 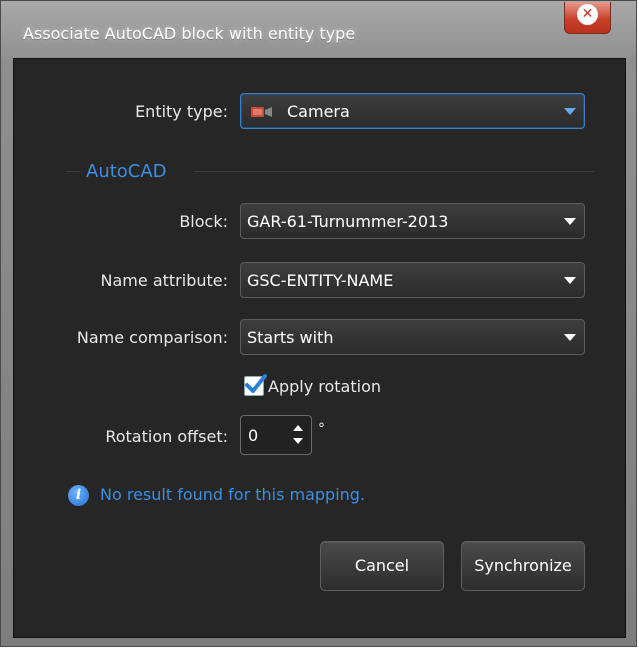 I want to click on rotation-offset-value: 0, so click(x=253, y=435).